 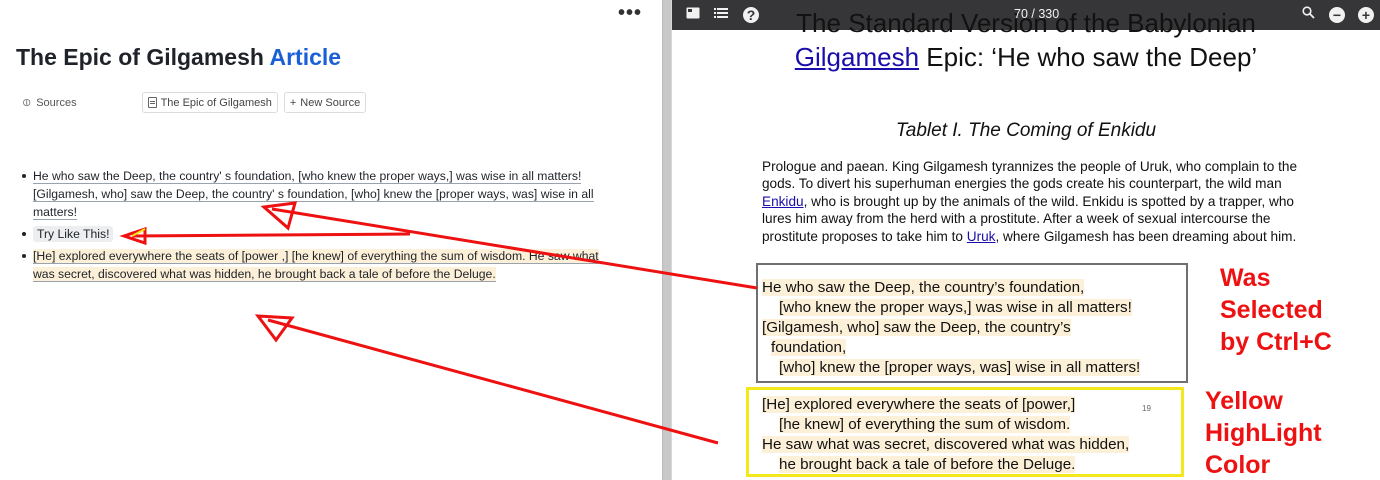 I want to click on page-number: 19, so click(x=1146, y=408).